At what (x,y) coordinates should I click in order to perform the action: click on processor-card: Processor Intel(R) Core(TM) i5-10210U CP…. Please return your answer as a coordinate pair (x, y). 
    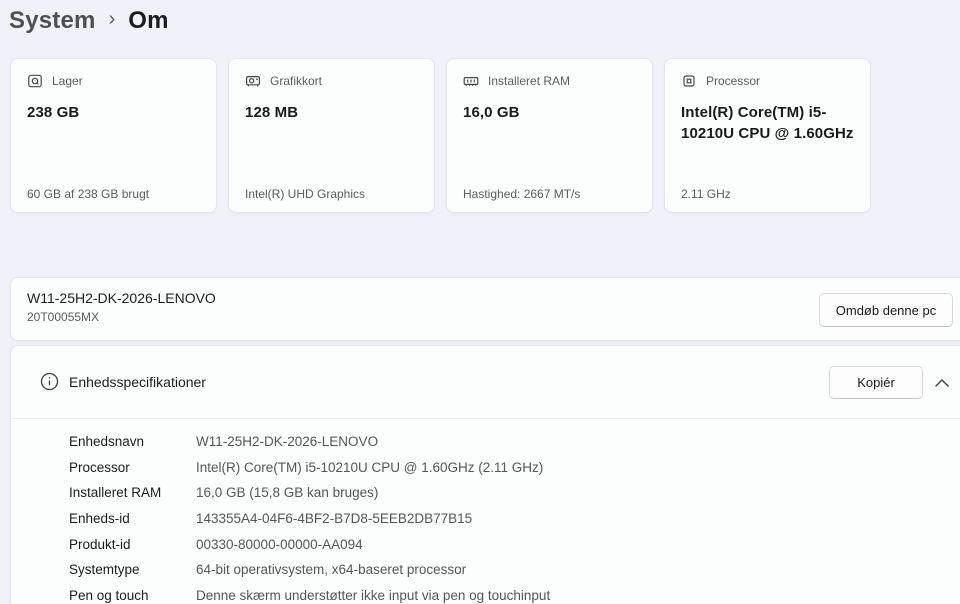
    Looking at the image, I should click on (767, 135).